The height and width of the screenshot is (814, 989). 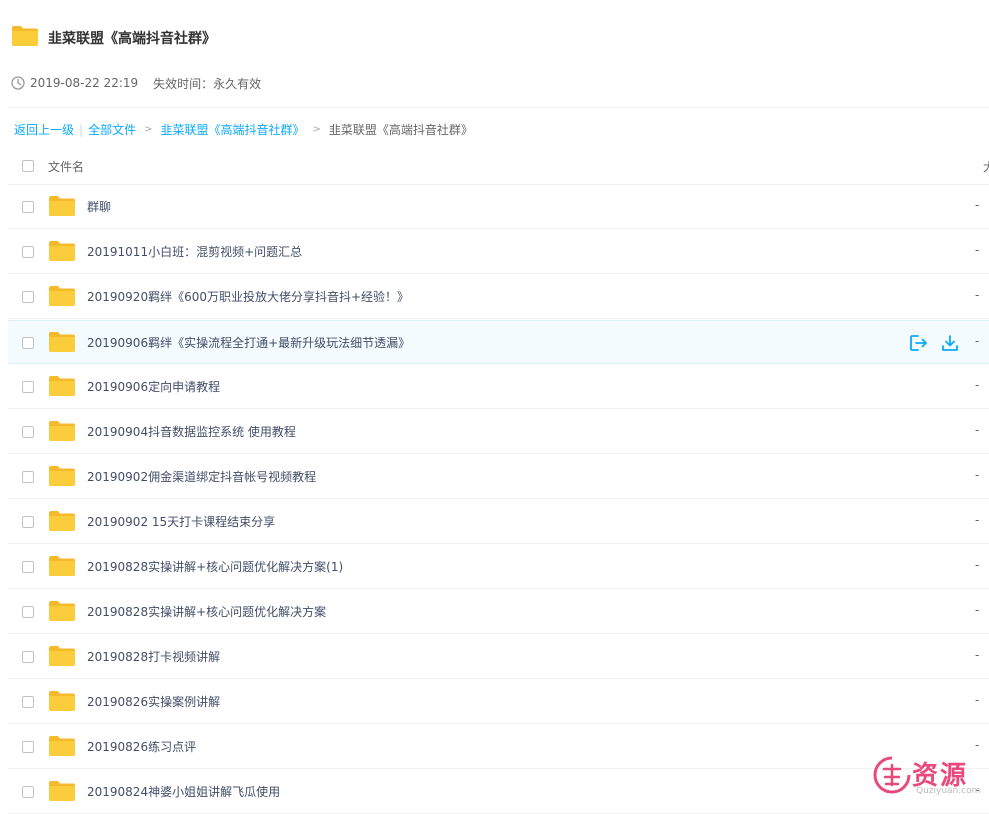 I want to click on file-name: 20190904抖音数据监控系统 使用教程, so click(x=191, y=431).